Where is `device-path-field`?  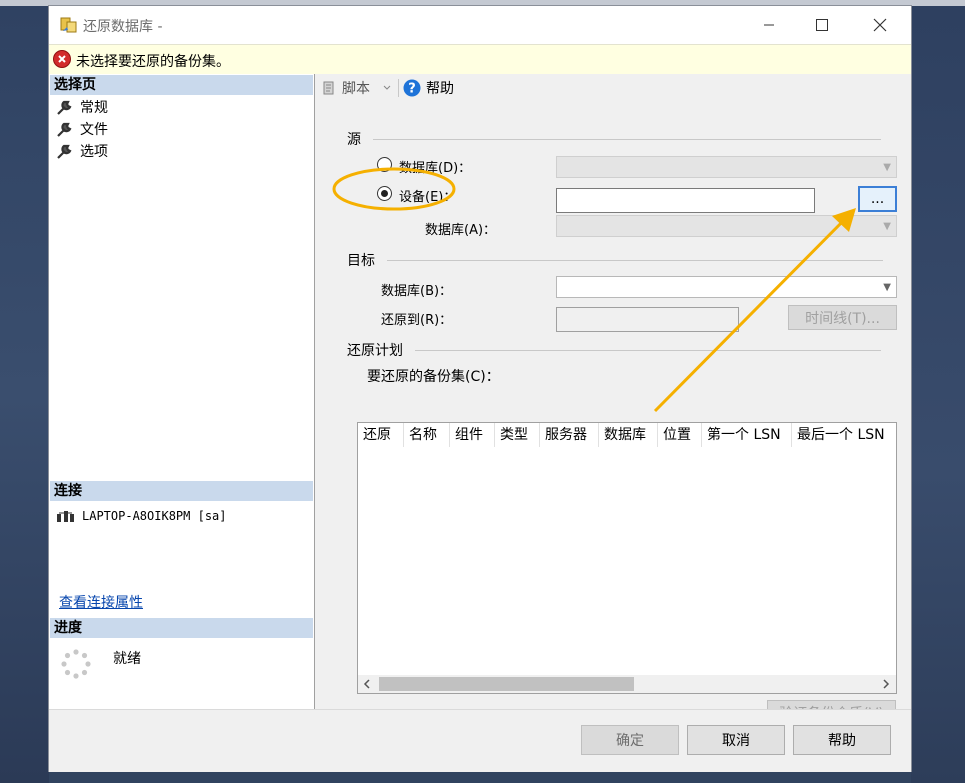
device-path-field is located at coordinates (685, 200).